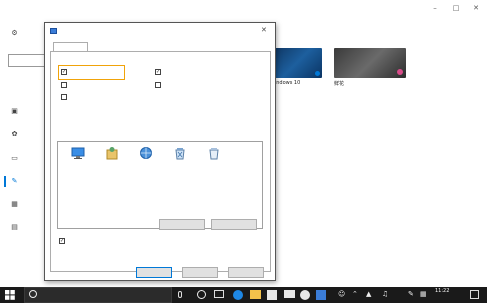 The height and width of the screenshot is (303, 487). What do you see at coordinates (14, 33) in the screenshot?
I see `gear-icon: ⚙` at bounding box center [14, 33].